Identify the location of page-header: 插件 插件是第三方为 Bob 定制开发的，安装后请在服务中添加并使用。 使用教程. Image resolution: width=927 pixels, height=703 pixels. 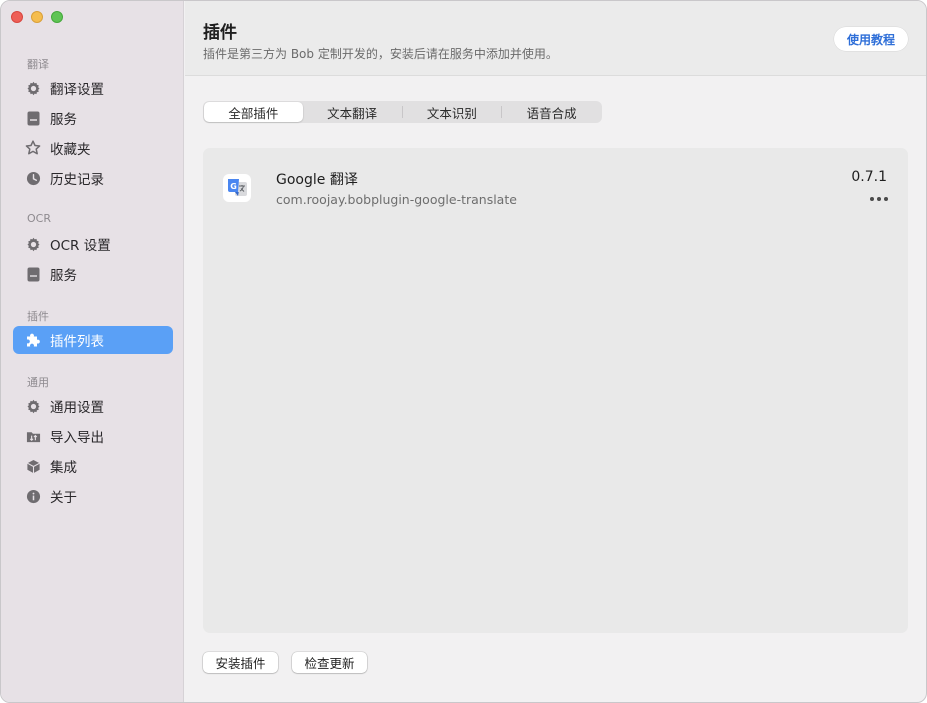
(555, 38).